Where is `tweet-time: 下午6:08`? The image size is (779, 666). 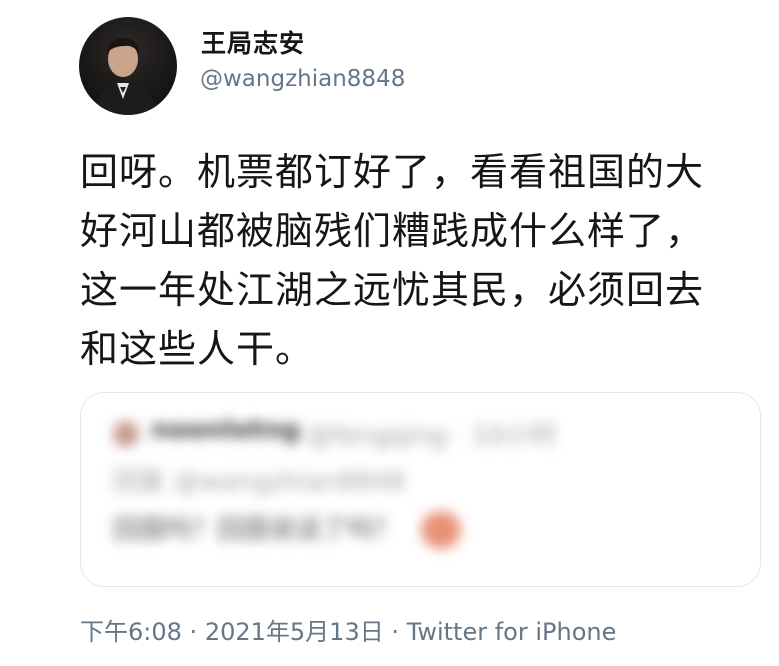 tweet-time: 下午6:08 is located at coordinates (131, 632).